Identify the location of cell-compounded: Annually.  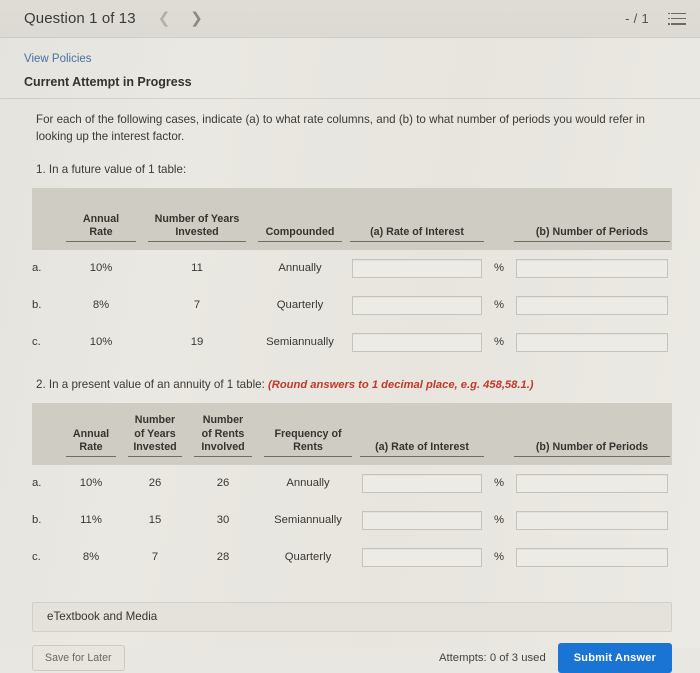
(300, 268).